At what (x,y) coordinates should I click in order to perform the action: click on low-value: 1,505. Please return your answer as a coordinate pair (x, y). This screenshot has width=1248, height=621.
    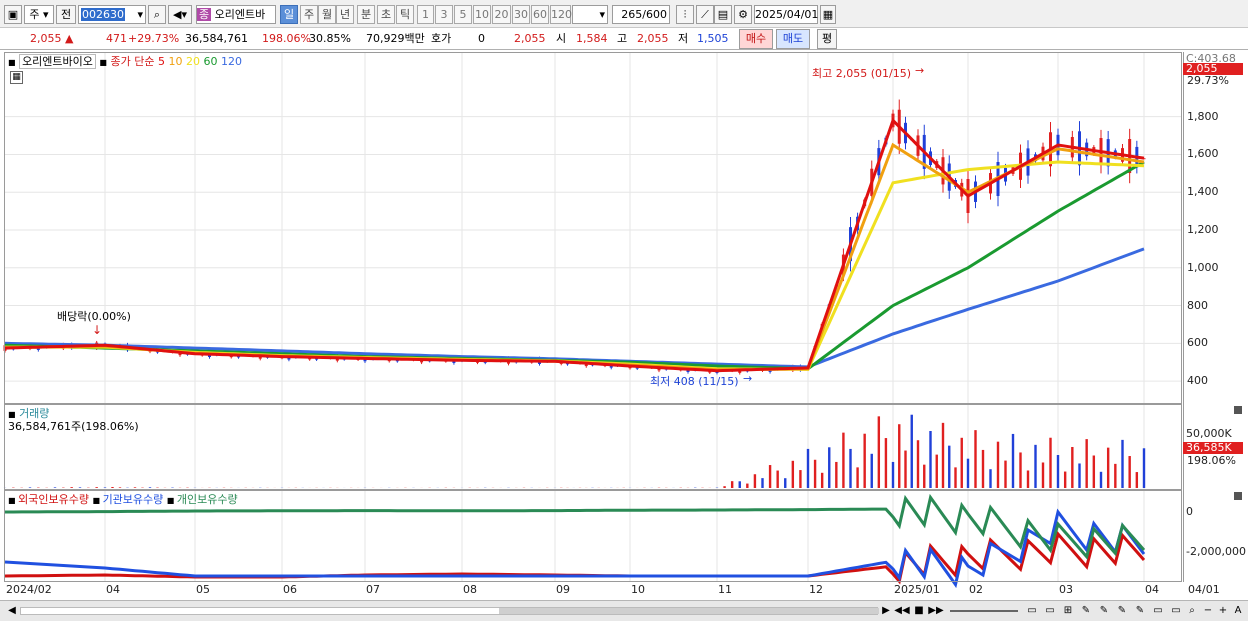
    Looking at the image, I should click on (713, 38).